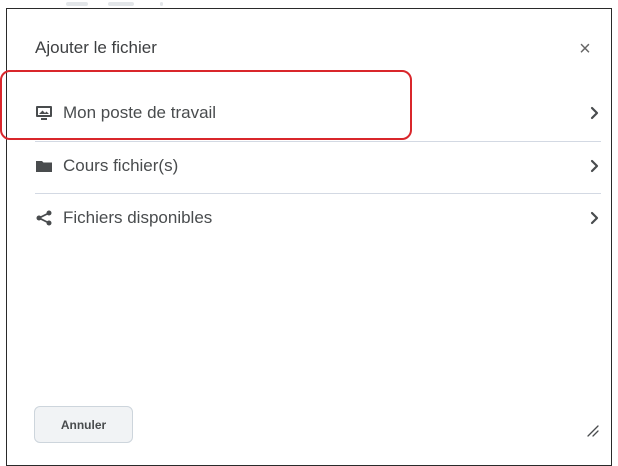  I want to click on share-icon, so click(44, 218).